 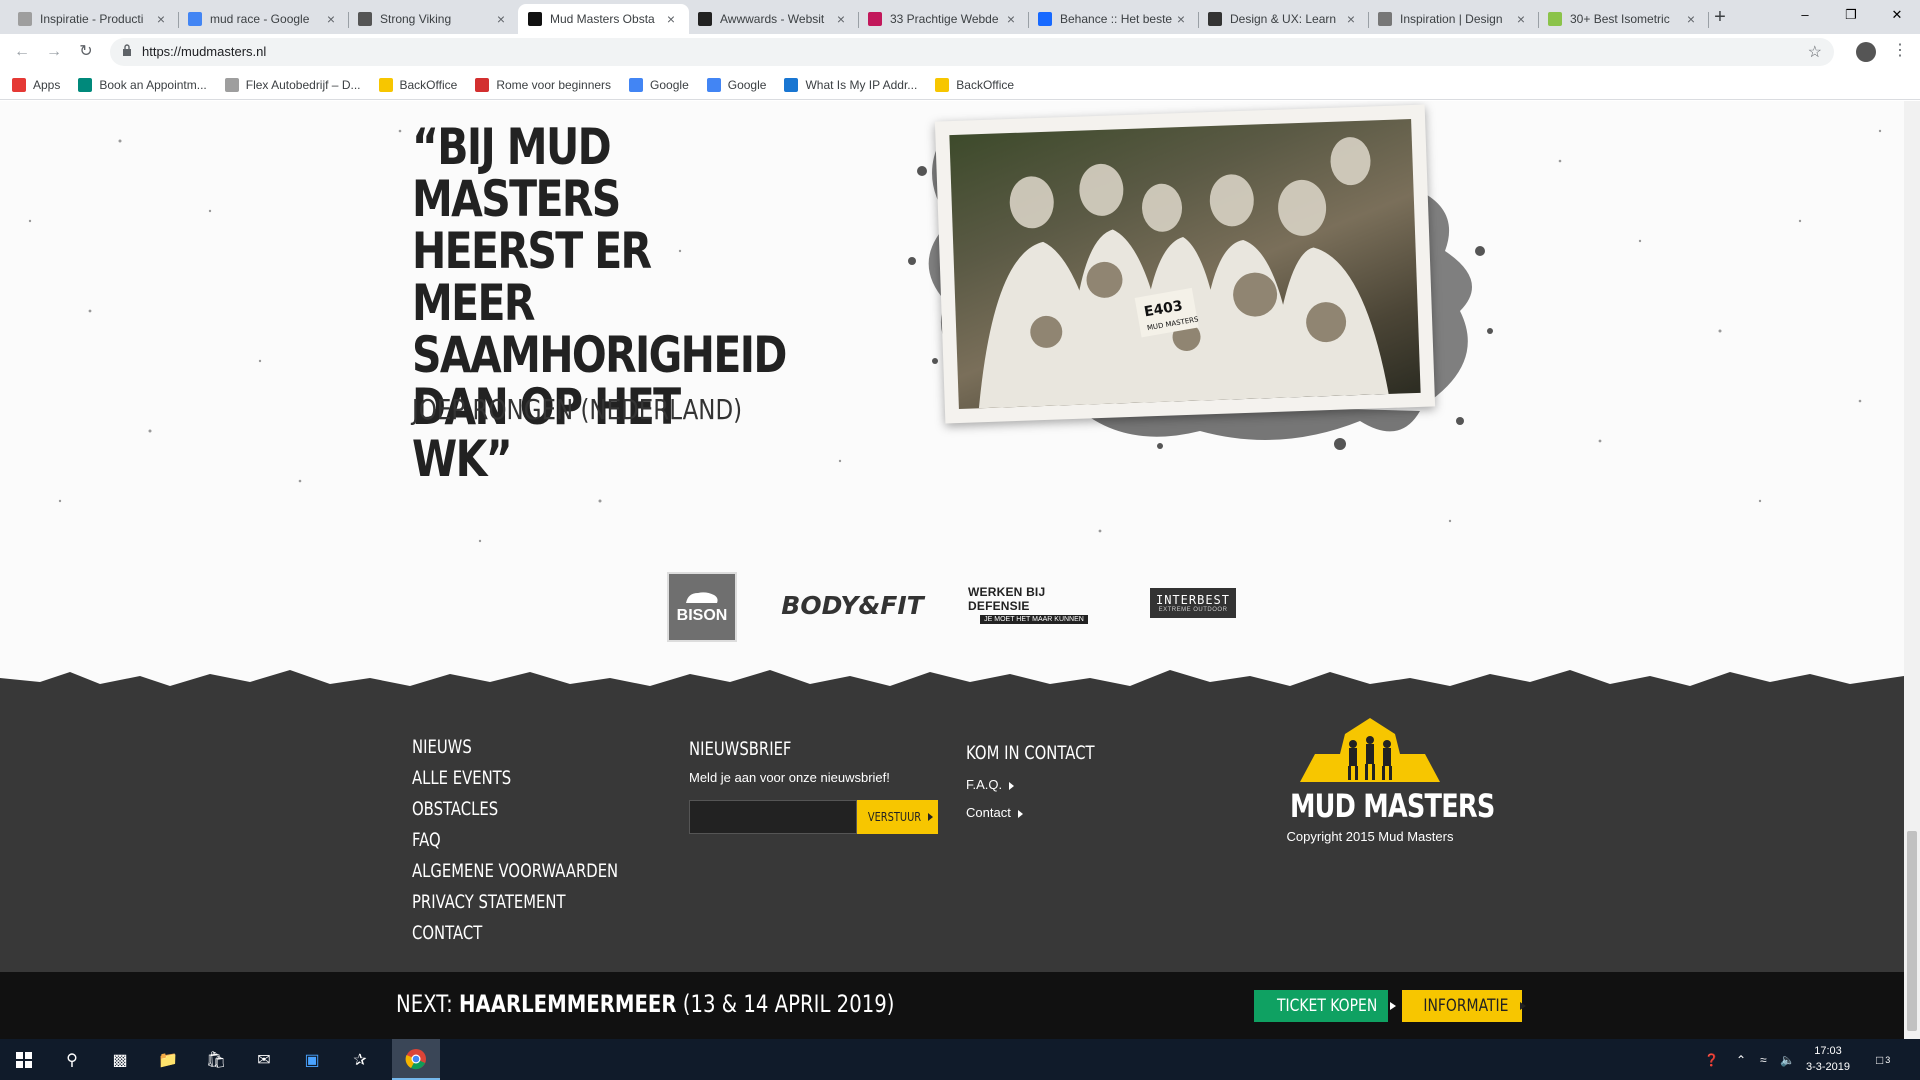 I want to click on newsletter-form: VERSTUUR, so click(x=814, y=817).